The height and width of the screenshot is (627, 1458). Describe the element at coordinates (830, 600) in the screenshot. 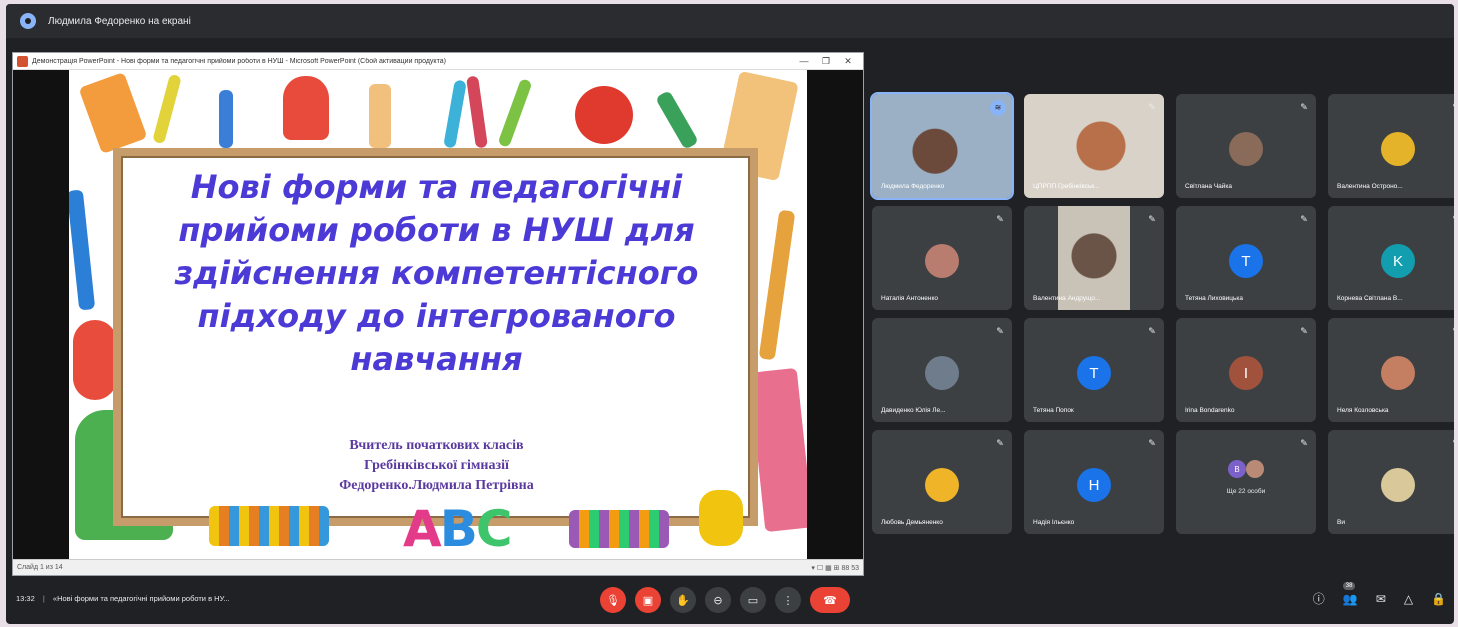

I see `leave-call-button: ☎` at that location.